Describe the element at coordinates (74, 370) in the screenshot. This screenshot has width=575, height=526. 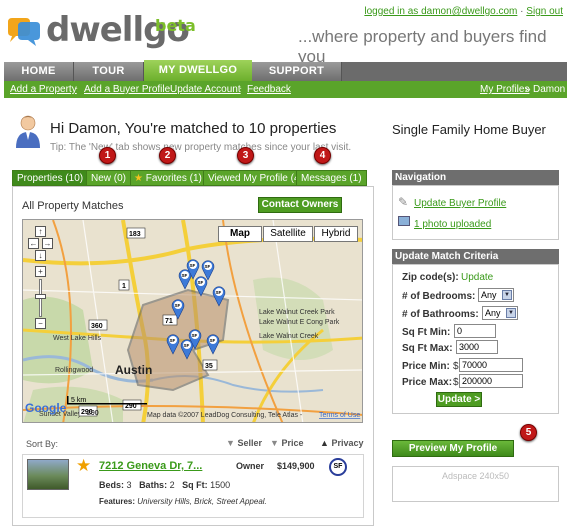
I see `map-label-rollingwood: Rollingwood` at that location.